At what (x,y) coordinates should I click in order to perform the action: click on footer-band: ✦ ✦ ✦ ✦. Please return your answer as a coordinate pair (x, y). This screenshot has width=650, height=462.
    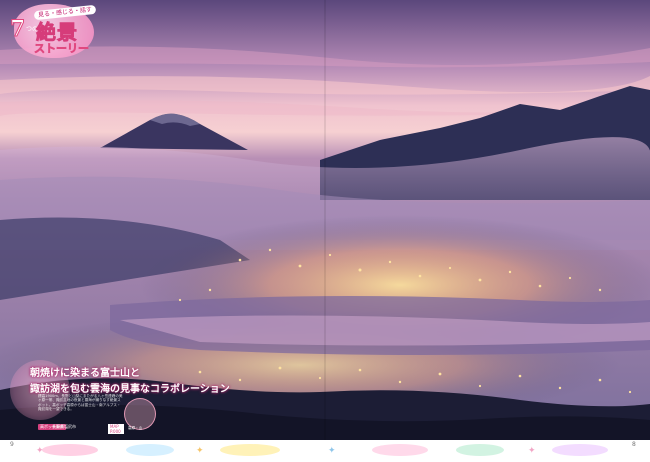
    Looking at the image, I should click on (325, 449).